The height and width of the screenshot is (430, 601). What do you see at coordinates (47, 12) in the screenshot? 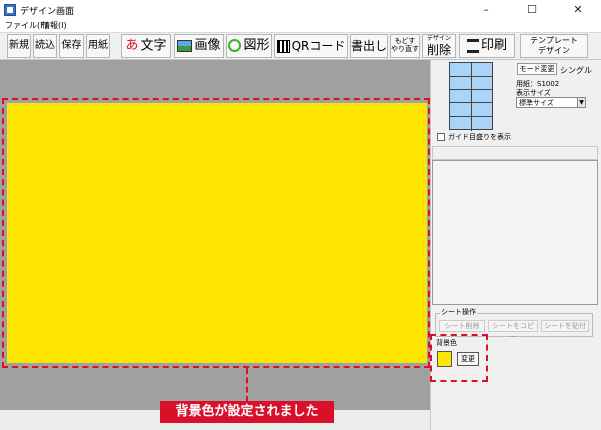
I see `window-title: デザイン画面` at bounding box center [47, 12].